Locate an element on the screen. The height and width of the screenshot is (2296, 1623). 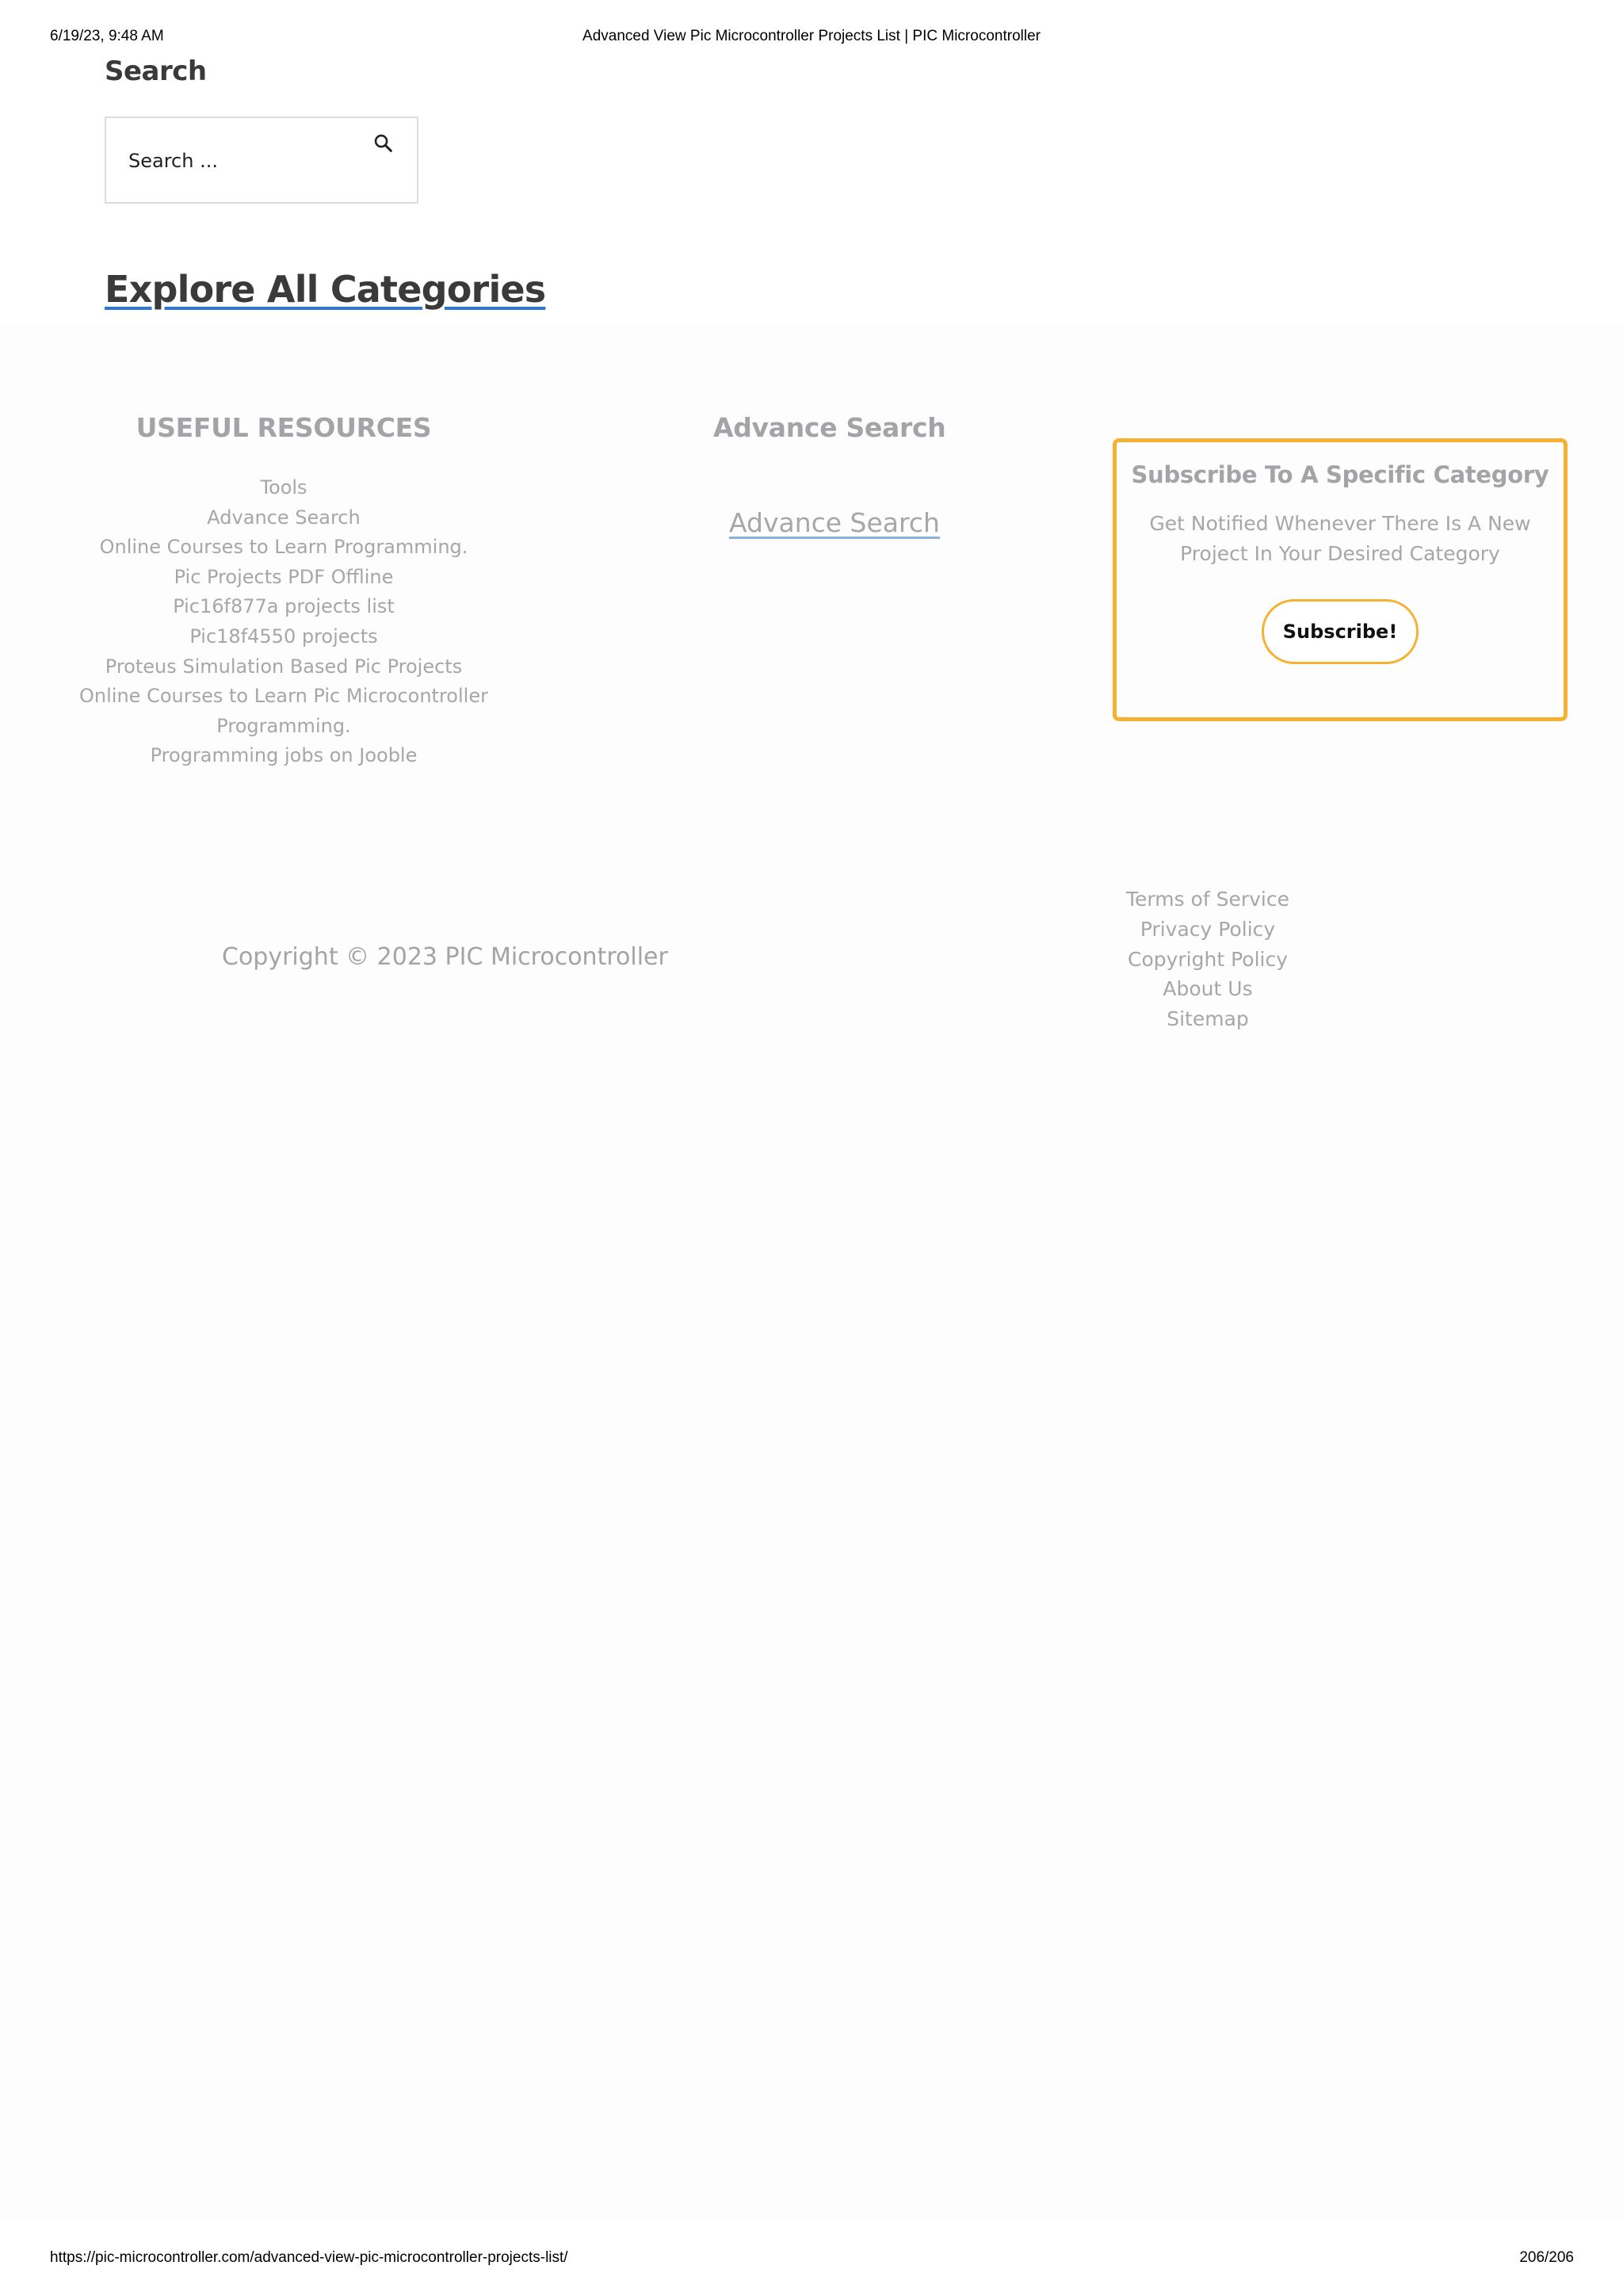
footer-link-about: About Us is located at coordinates (1208, 989).